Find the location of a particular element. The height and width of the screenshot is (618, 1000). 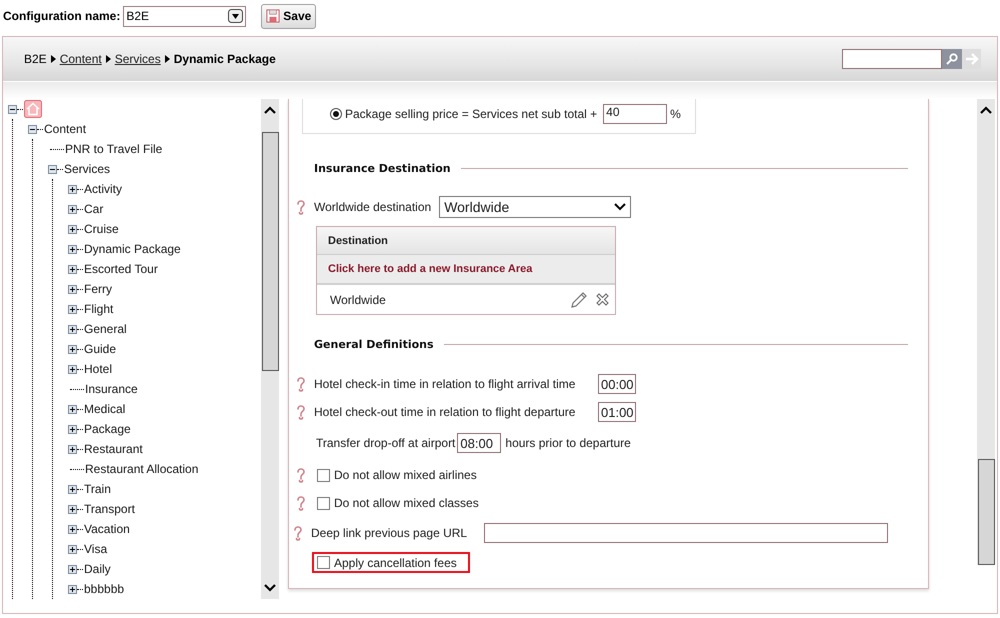

time-input: 01:00 is located at coordinates (617, 412).